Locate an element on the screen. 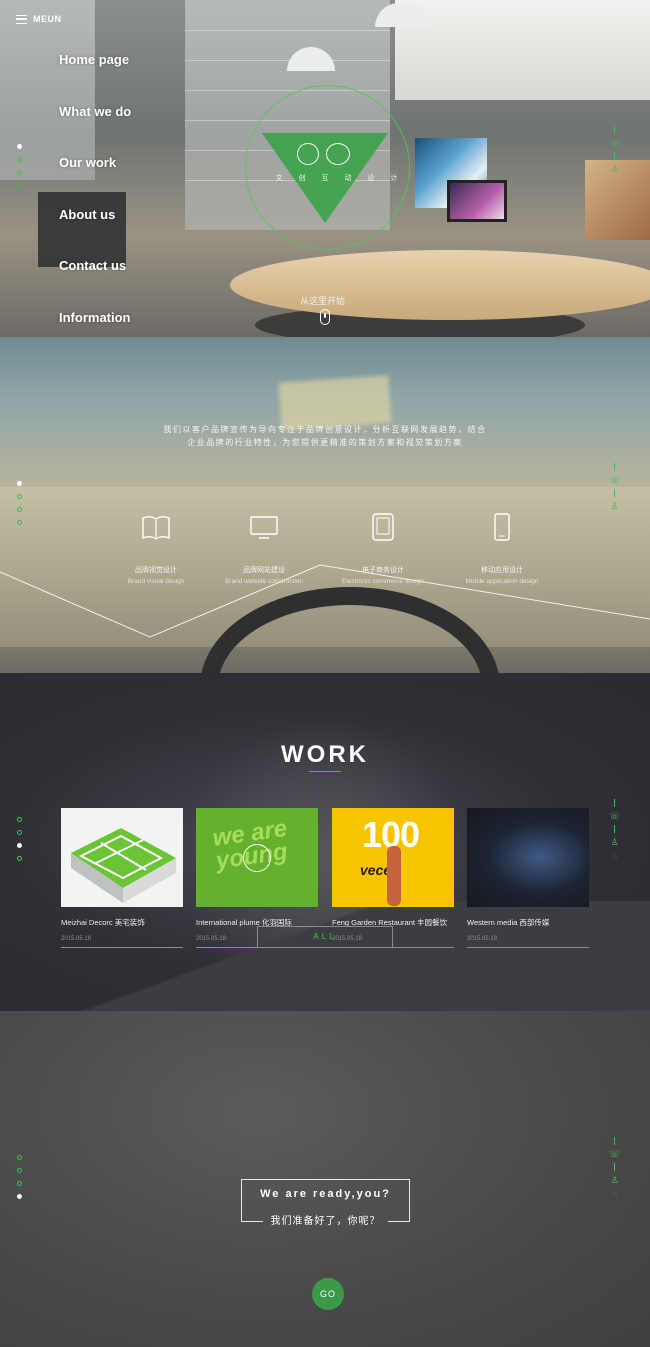  title-underline is located at coordinates (325, 771).